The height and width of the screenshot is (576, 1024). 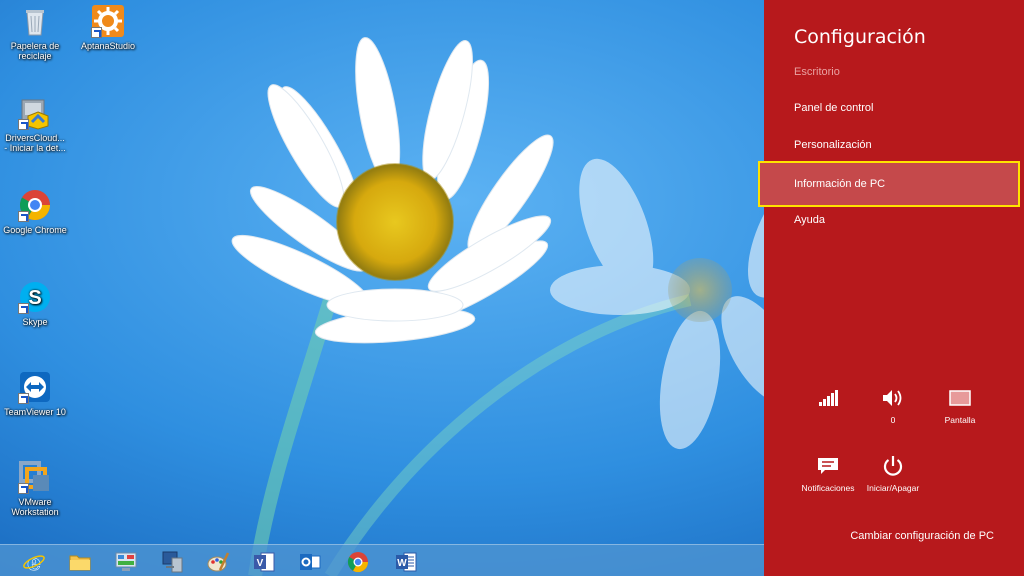 I want to click on taskbar-control-panel, so click(x=126, y=562).